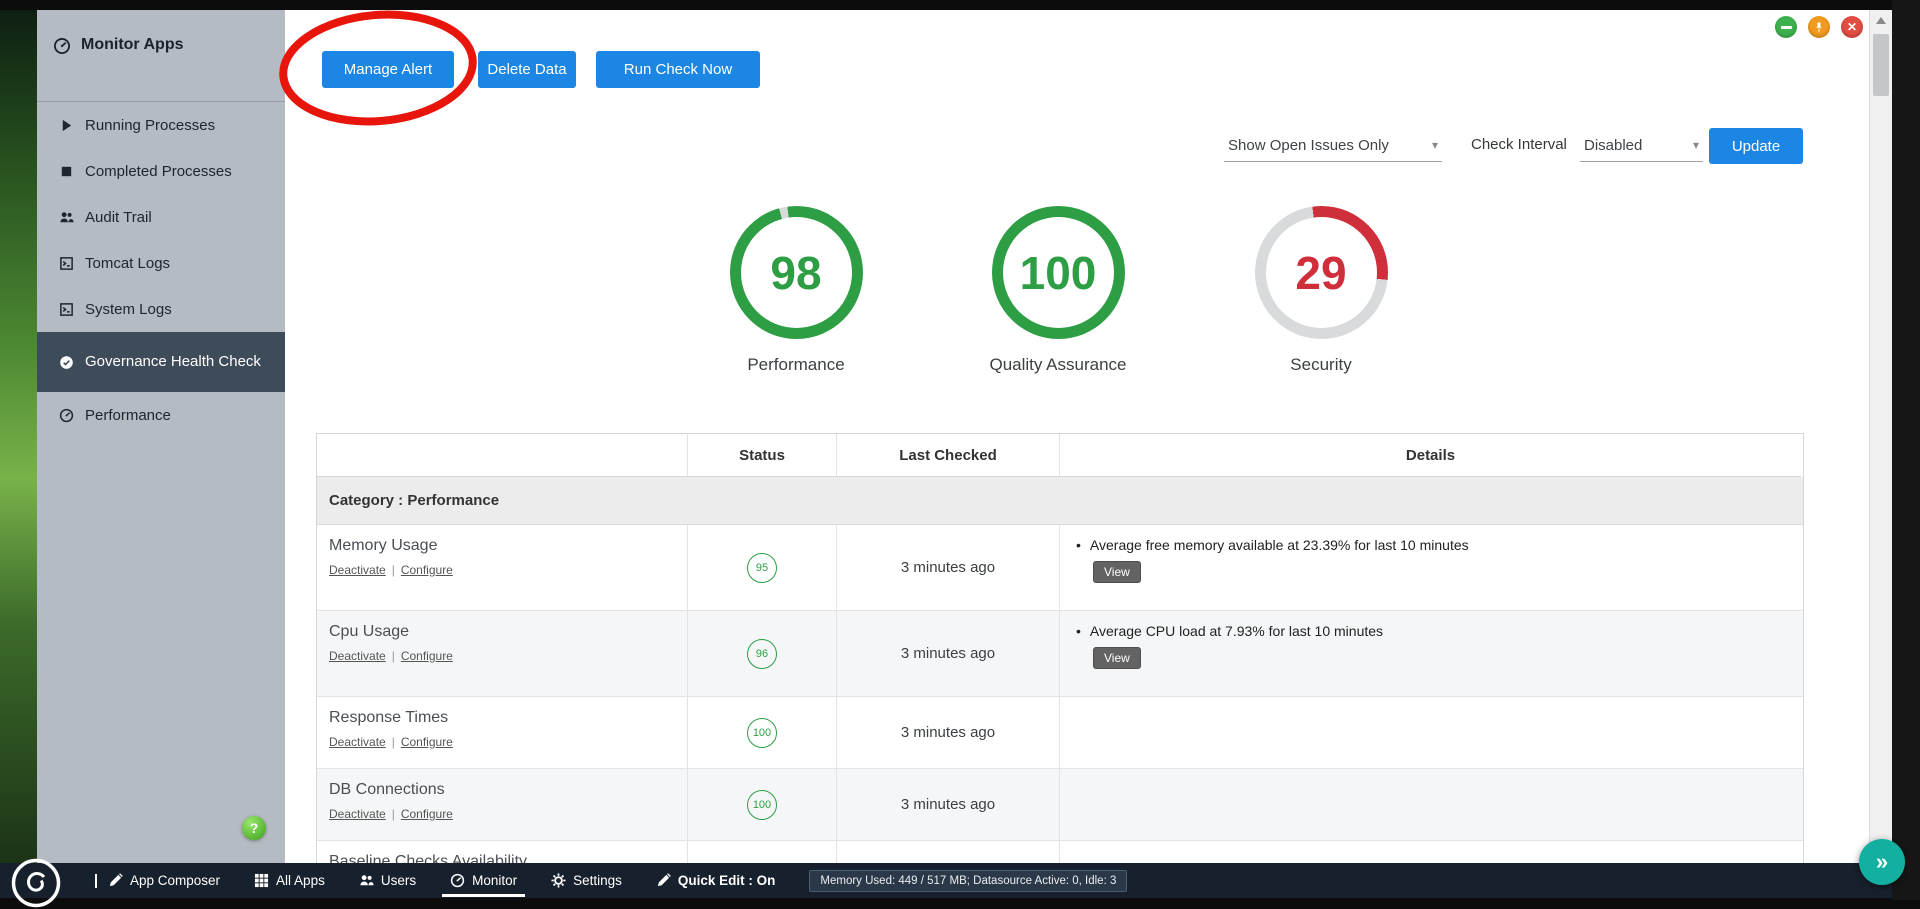 Image resolution: width=1920 pixels, height=909 pixels. Describe the element at coordinates (1060, 852) in the screenshot. I see `table-row: Baseline Checks Availability` at that location.